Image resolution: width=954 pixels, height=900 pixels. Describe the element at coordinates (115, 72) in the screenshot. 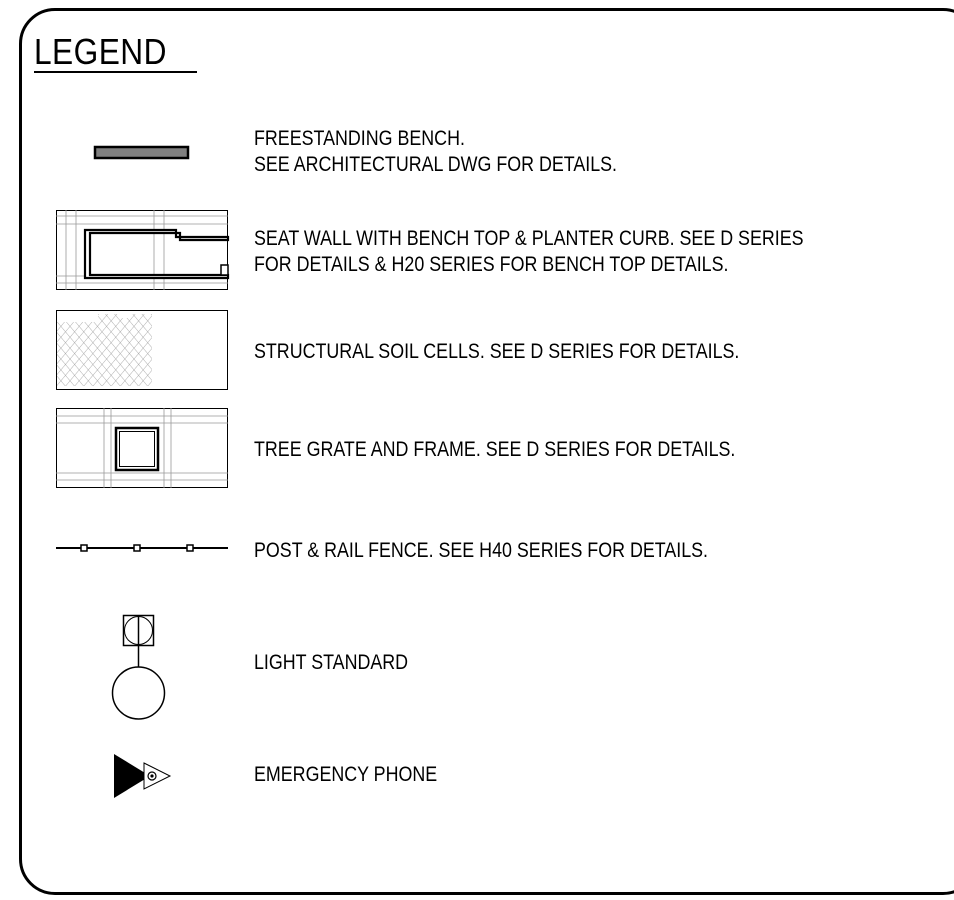

I see `legend-title-underline` at that location.